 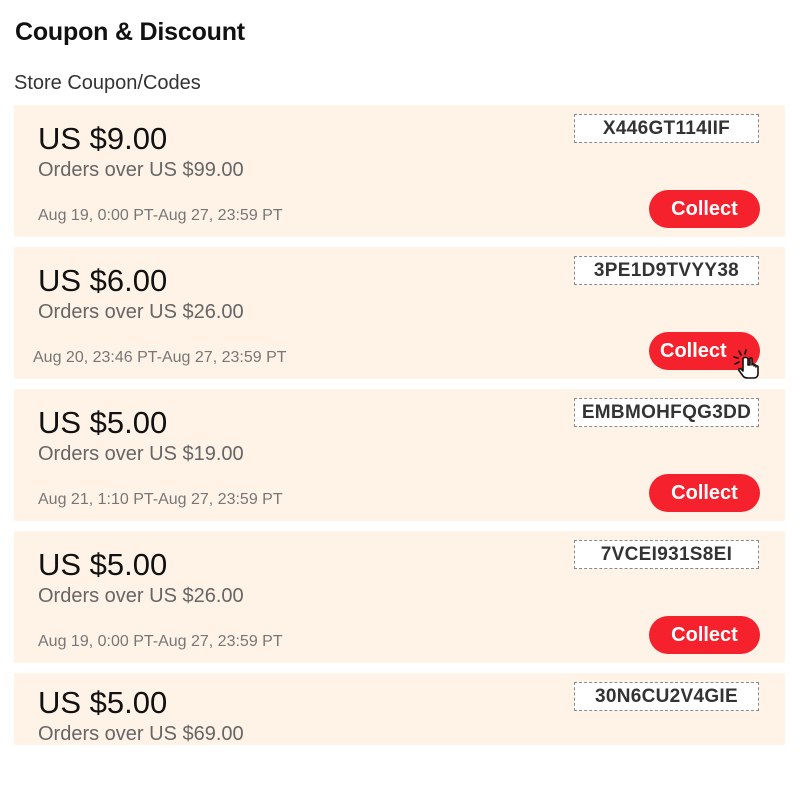 What do you see at coordinates (107, 83) in the screenshot?
I see `section-label: Store Coupon/Codes` at bounding box center [107, 83].